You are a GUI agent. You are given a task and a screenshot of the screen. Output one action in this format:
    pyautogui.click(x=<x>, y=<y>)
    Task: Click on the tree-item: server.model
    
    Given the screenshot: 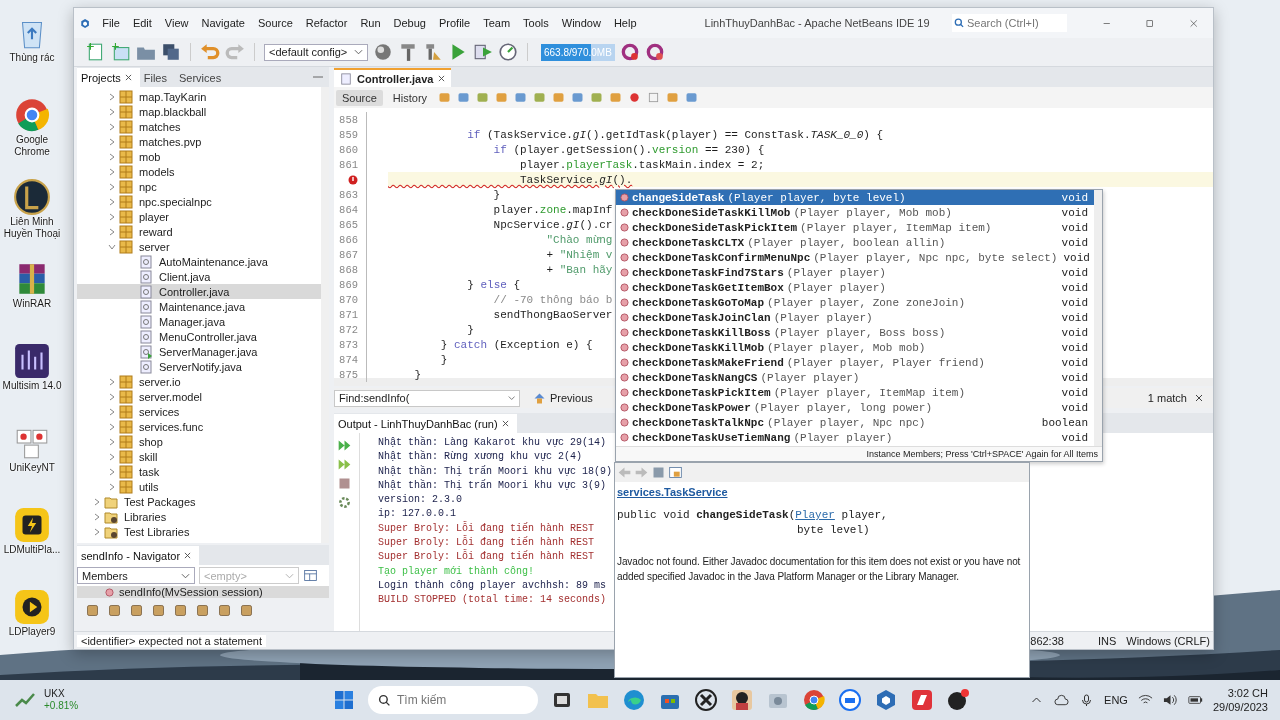 What is the action you would take?
    pyautogui.click(x=199, y=396)
    